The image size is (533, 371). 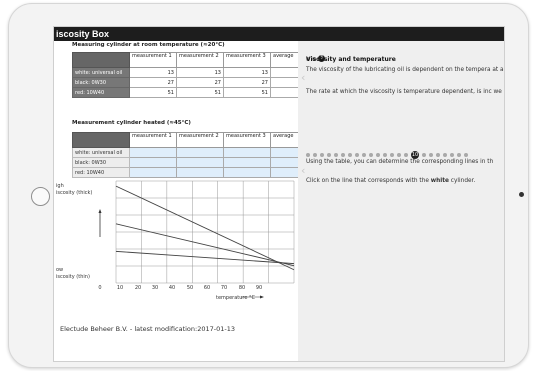 What do you see at coordinates (59, 270) in the screenshot?
I see `ylabel-bottom-1: ow` at bounding box center [59, 270].